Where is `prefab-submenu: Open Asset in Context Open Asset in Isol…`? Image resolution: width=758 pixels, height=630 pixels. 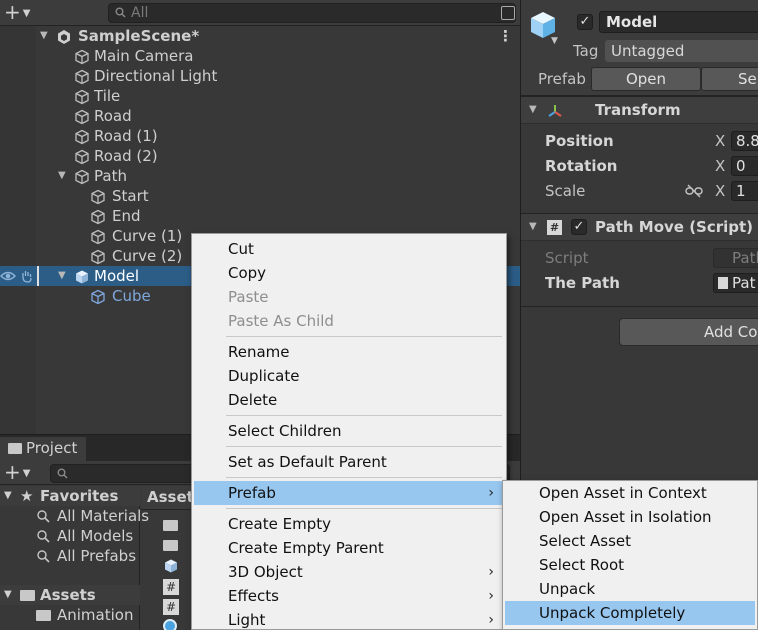 prefab-submenu: Open Asset in Context Open Asset in Isol… is located at coordinates (630, 555).